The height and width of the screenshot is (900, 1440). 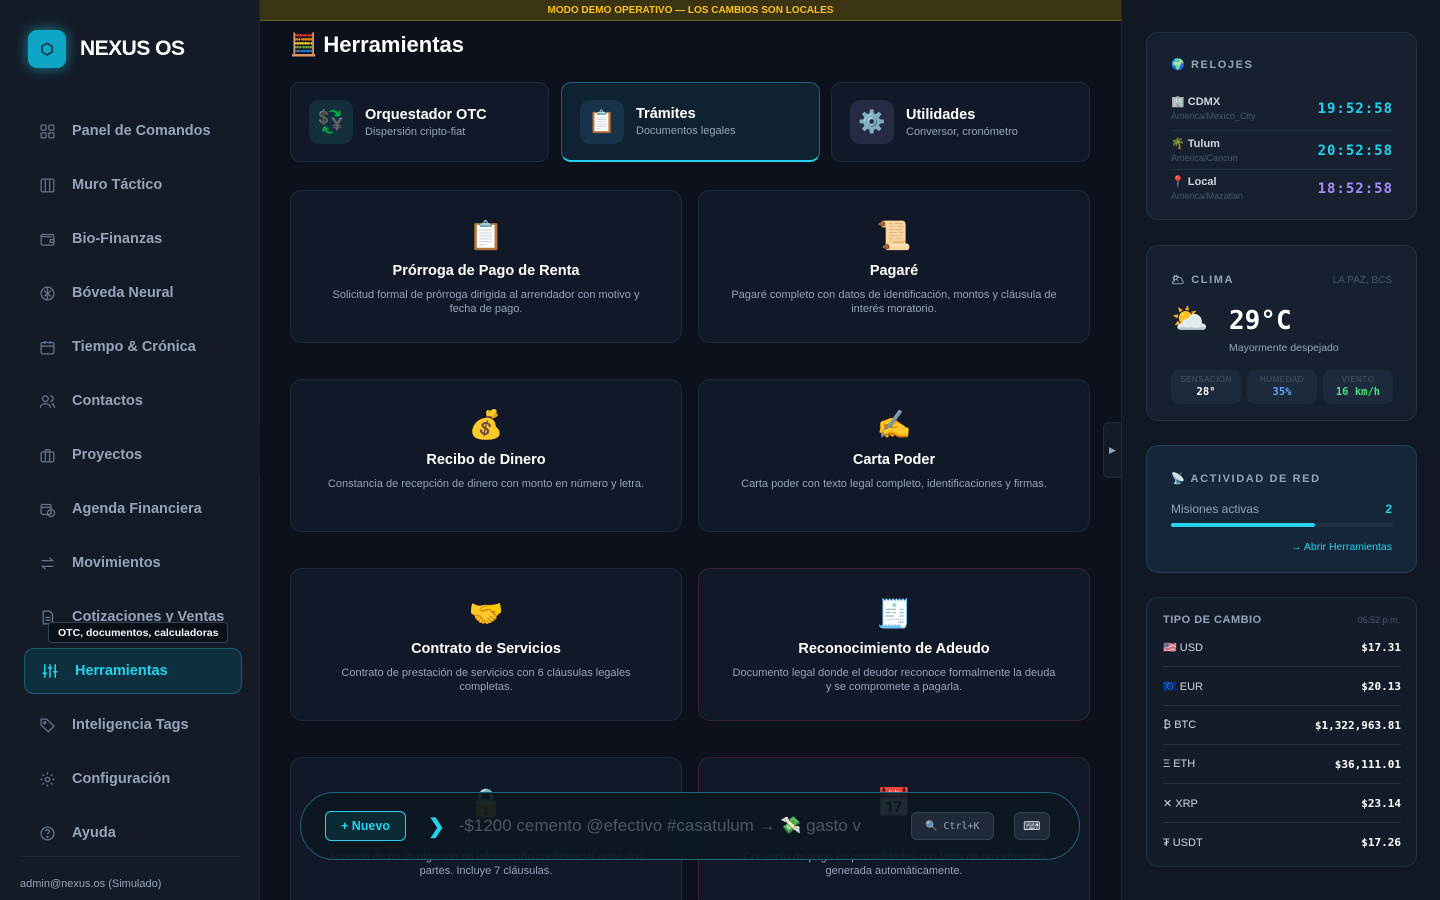 I want to click on brand-logo-icon: ⬡, so click(x=47, y=49).